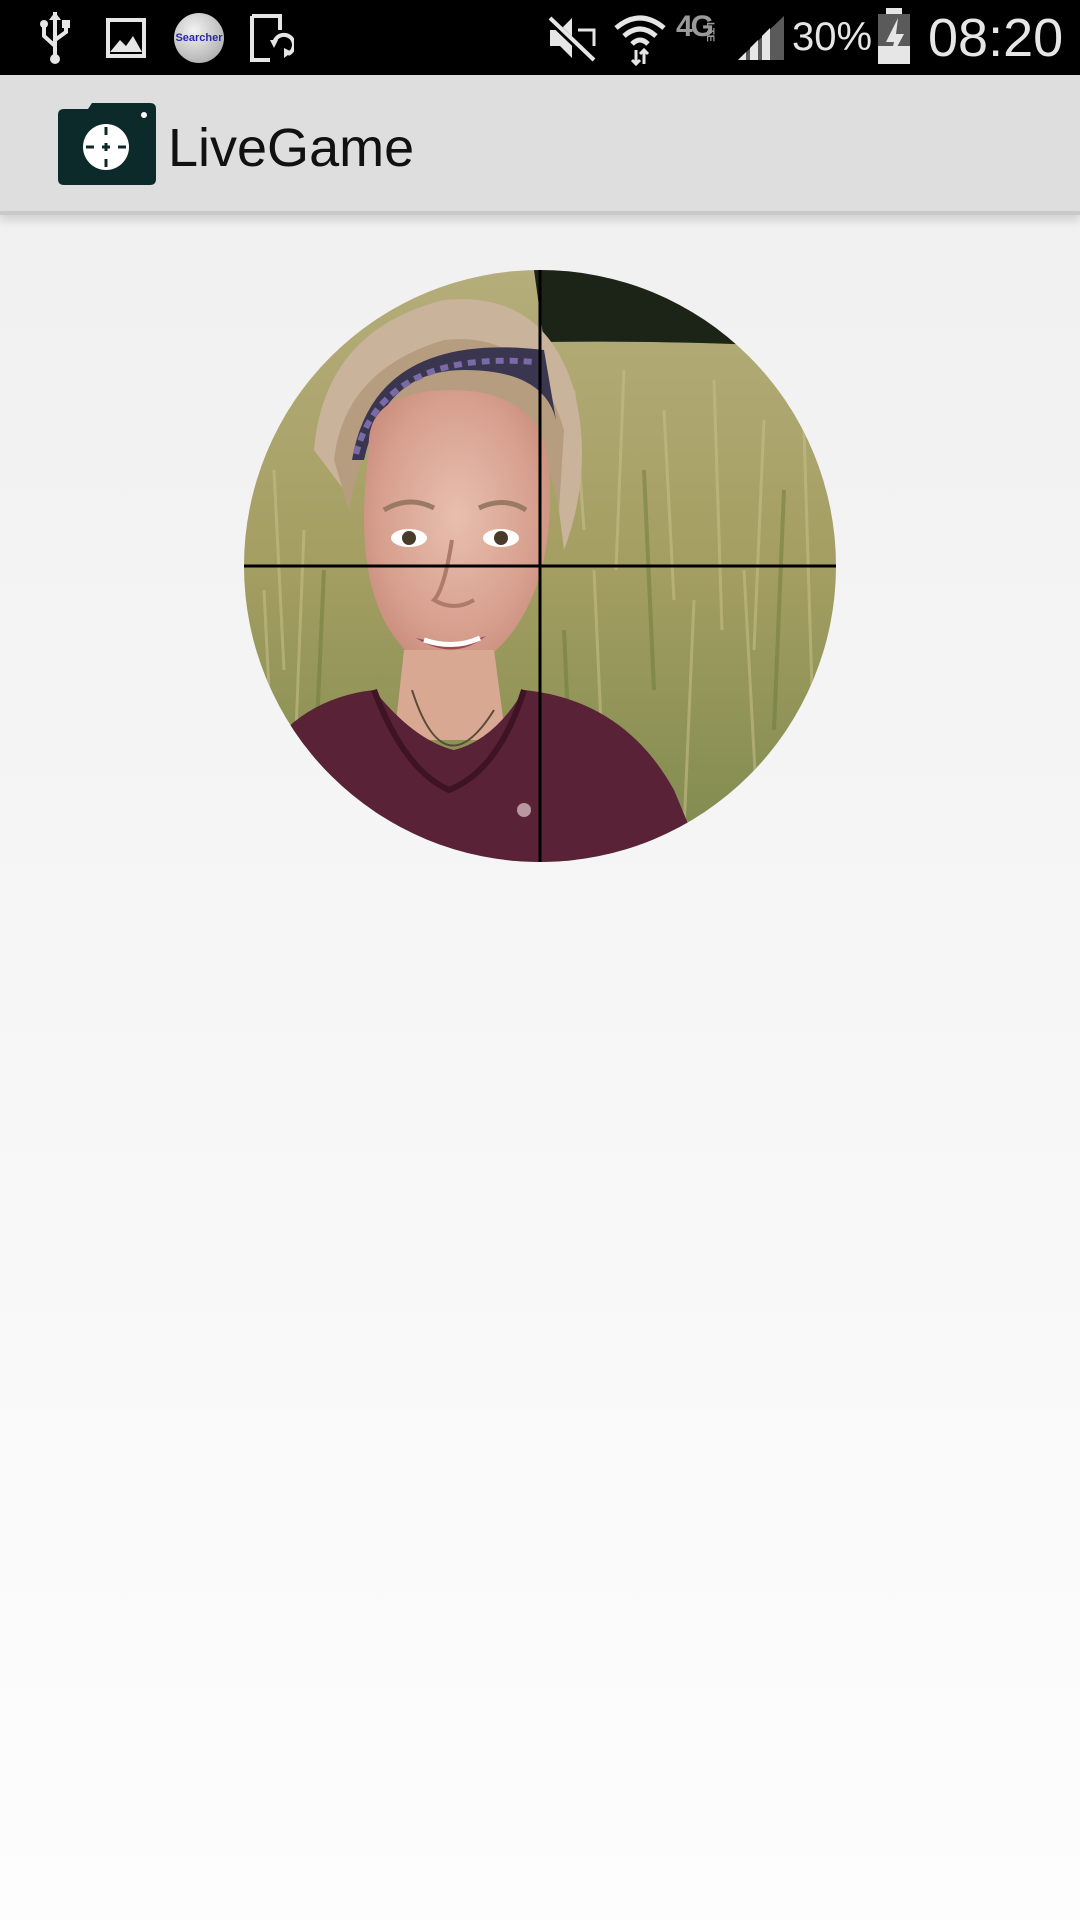  Describe the element at coordinates (996, 38) in the screenshot. I see `clock: 08:20` at that location.